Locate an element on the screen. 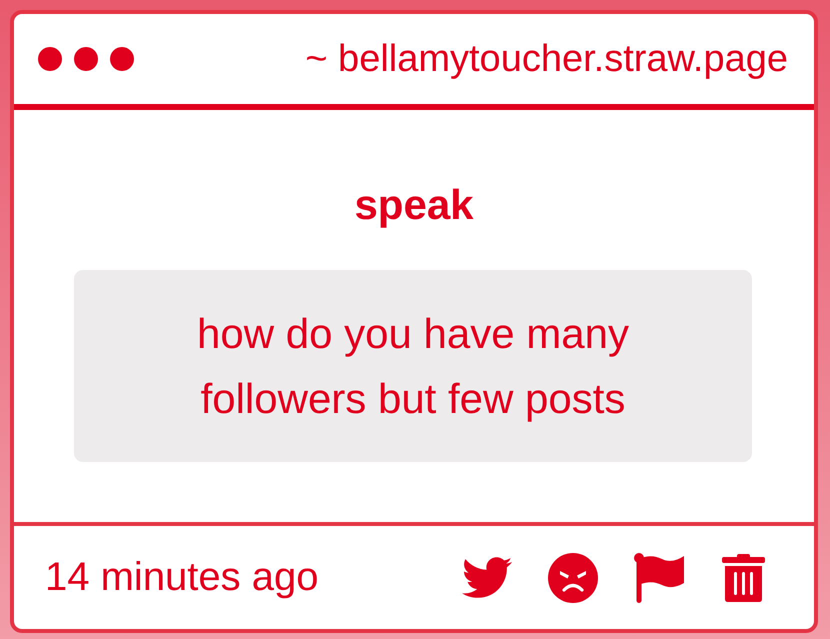  message-text: how do you have many followers but few posts is located at coordinates (413, 366).